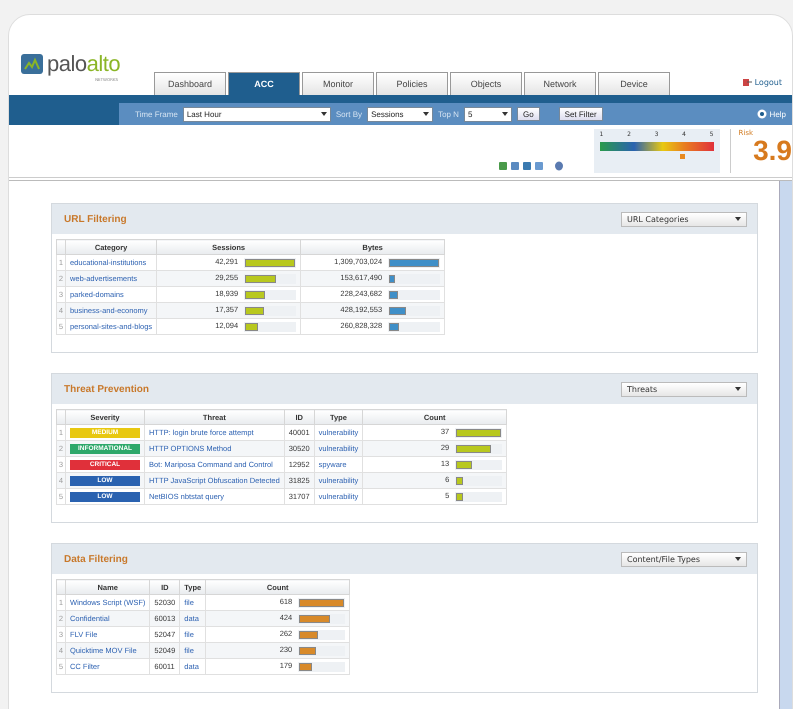  What do you see at coordinates (264, 83) in the screenshot?
I see `nav-tab: ACC` at bounding box center [264, 83].